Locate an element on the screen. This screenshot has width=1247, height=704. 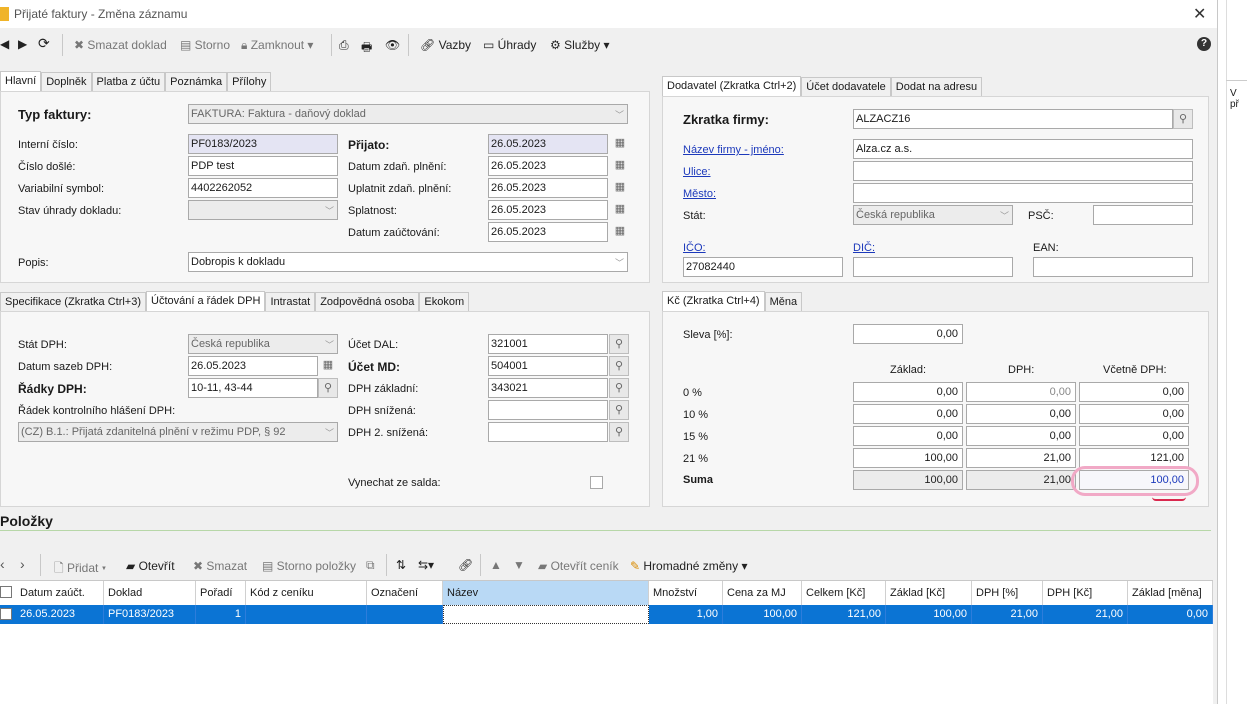
cell-total: 121,00 is located at coordinates (844, 614).